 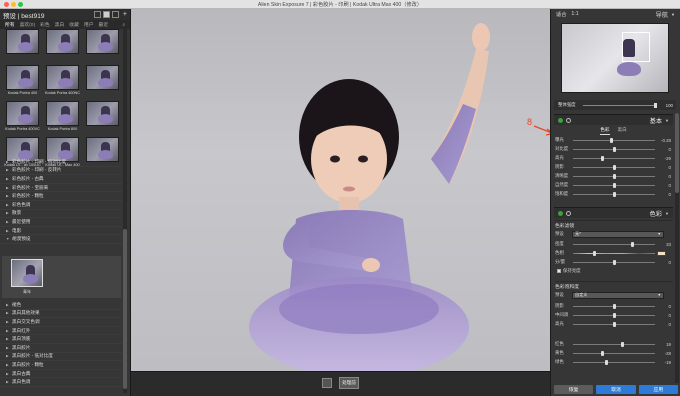 I want to click on grid-view-icon, so click(x=106, y=14).